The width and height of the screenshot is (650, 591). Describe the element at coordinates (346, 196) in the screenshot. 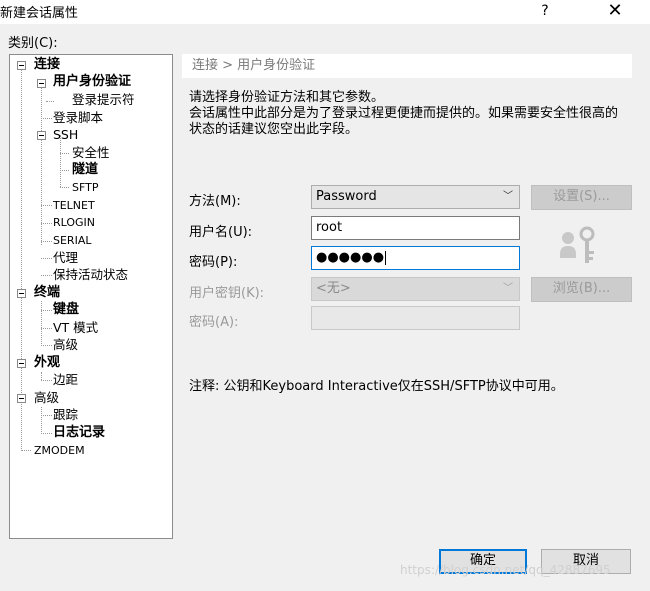

I see `method-value: Password` at that location.